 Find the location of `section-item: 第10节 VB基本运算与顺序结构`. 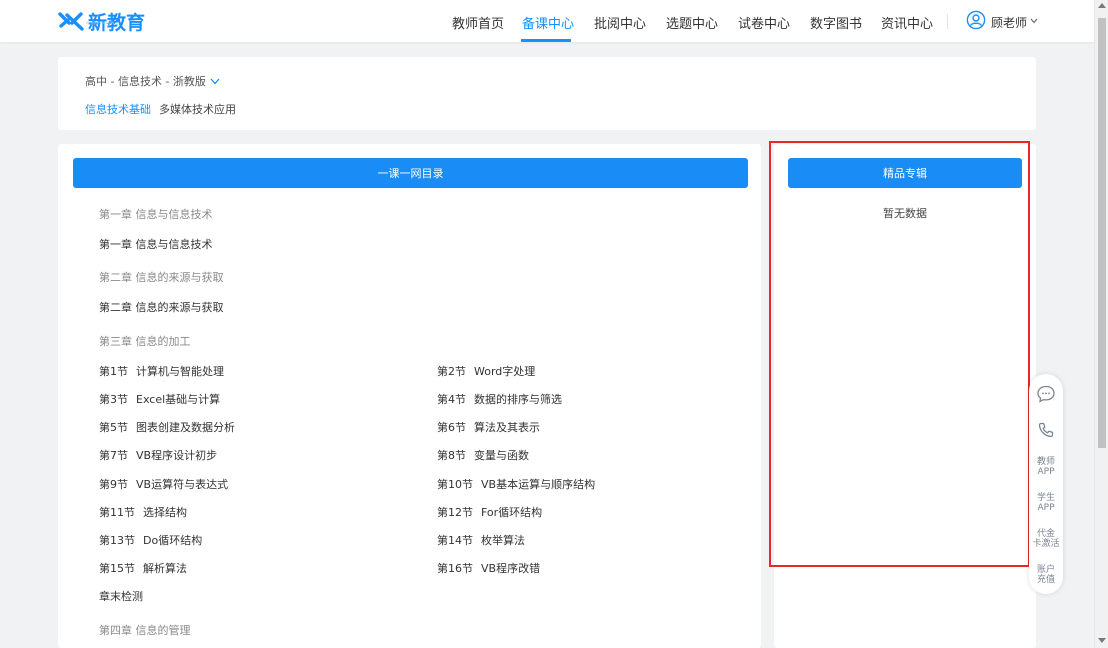

section-item: 第10节 VB基本运算与顺序结构 is located at coordinates (516, 484).